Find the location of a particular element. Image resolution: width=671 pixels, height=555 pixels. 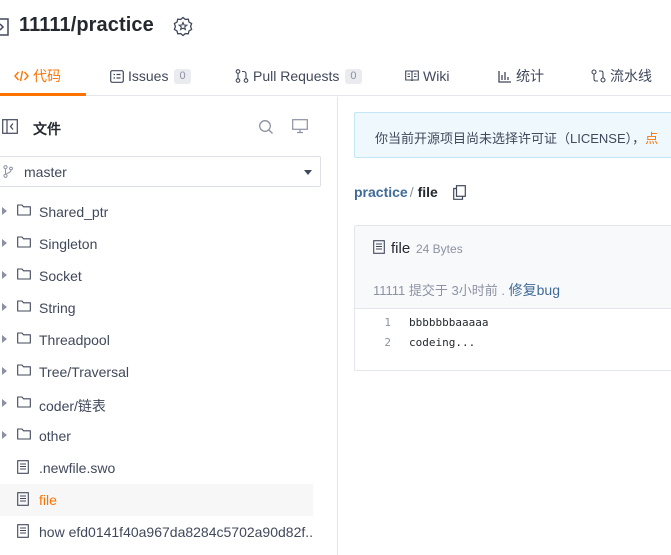

tab-code: 代码 is located at coordinates (37, 76).